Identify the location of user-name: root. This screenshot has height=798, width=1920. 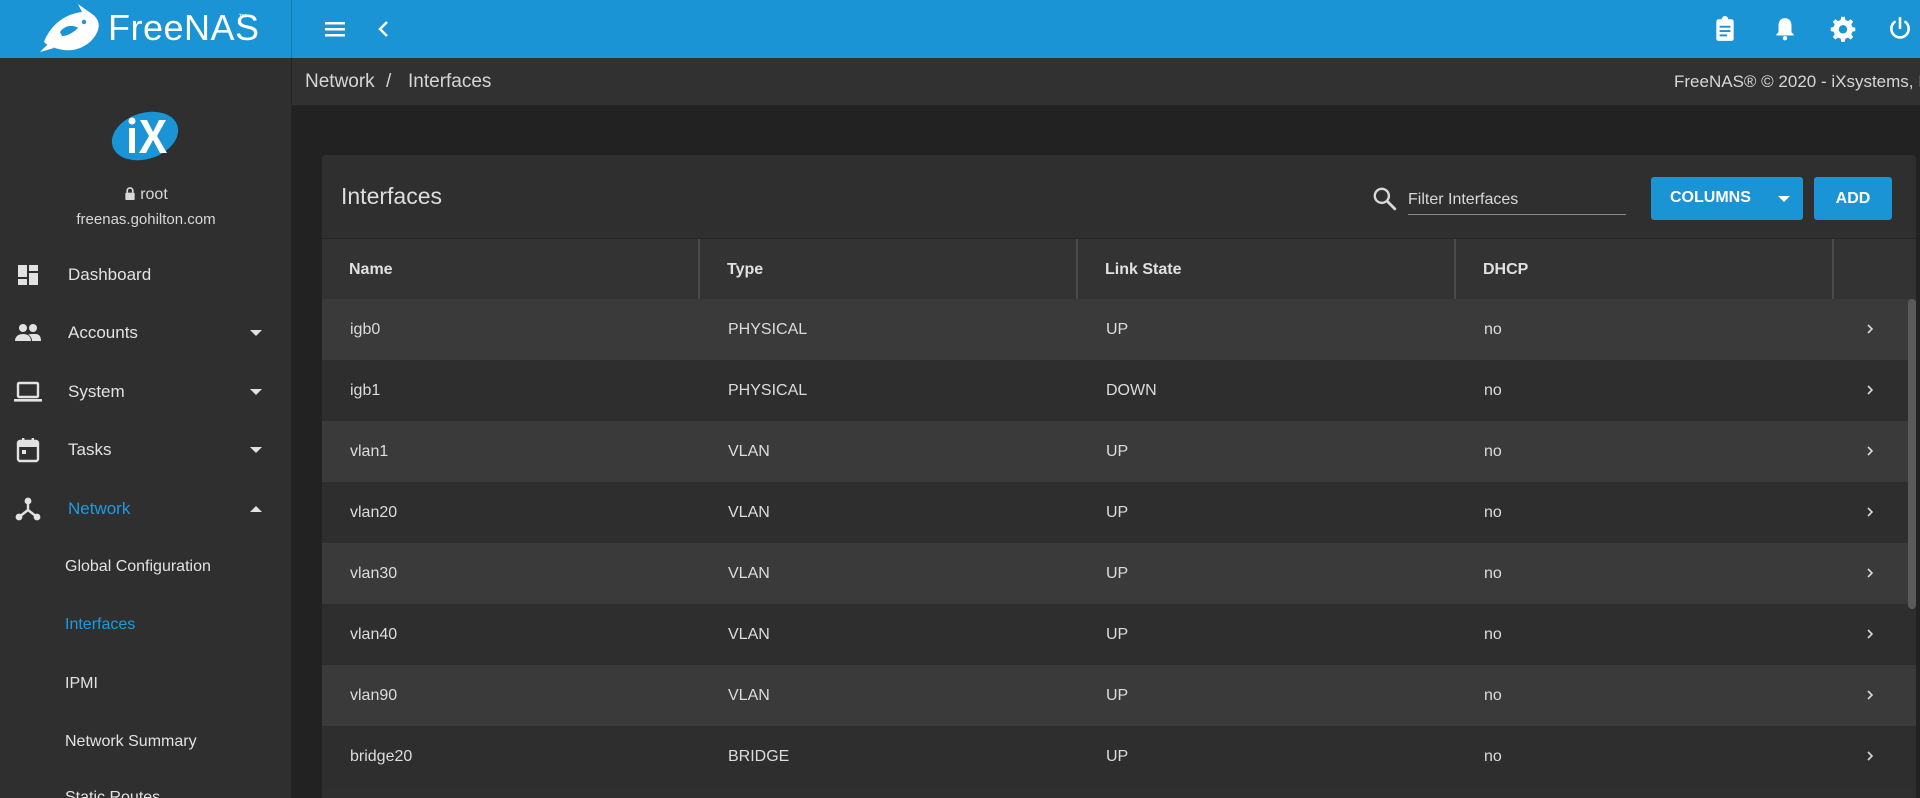
(145, 195).